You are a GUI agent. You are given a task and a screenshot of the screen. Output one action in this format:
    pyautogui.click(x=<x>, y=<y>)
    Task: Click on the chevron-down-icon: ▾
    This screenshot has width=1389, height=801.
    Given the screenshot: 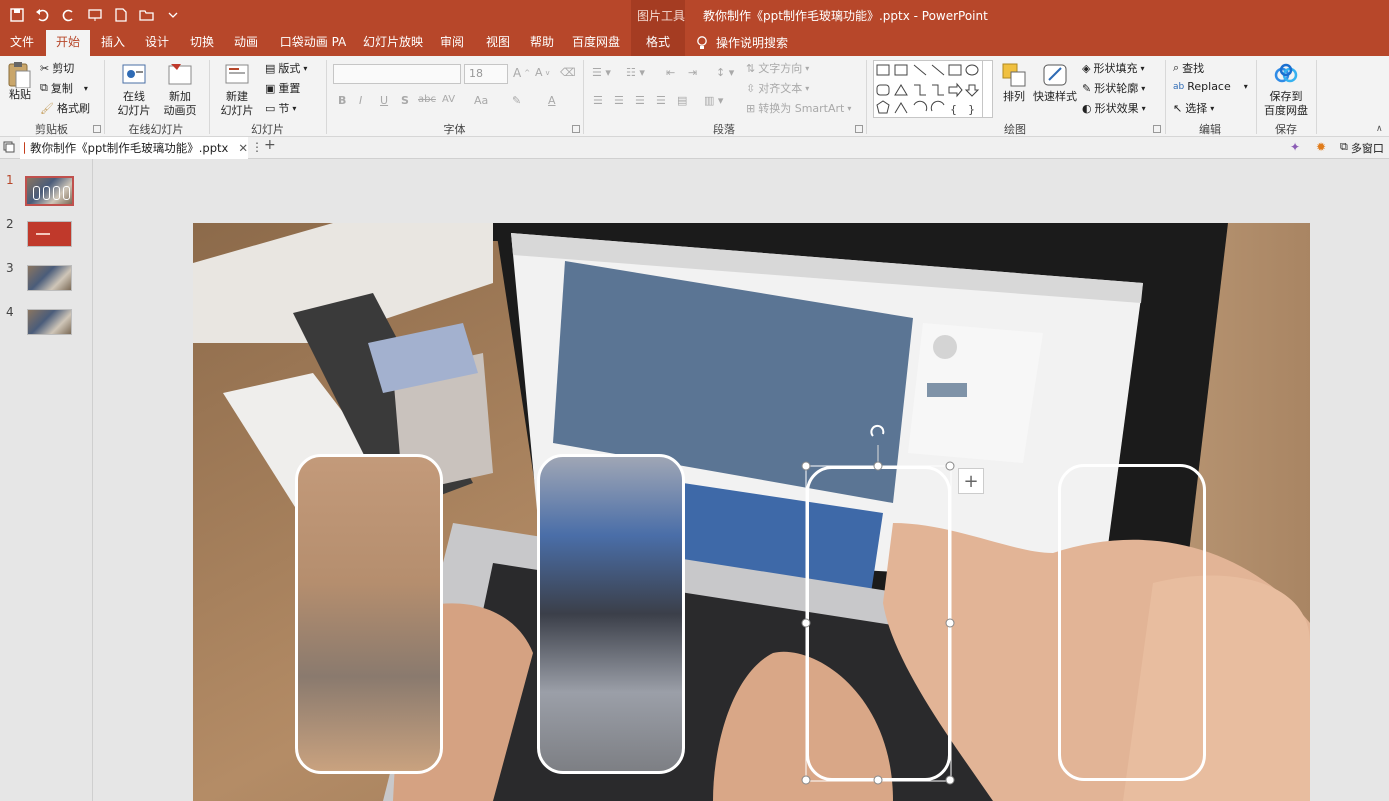 What is the action you would take?
    pyautogui.click(x=807, y=68)
    